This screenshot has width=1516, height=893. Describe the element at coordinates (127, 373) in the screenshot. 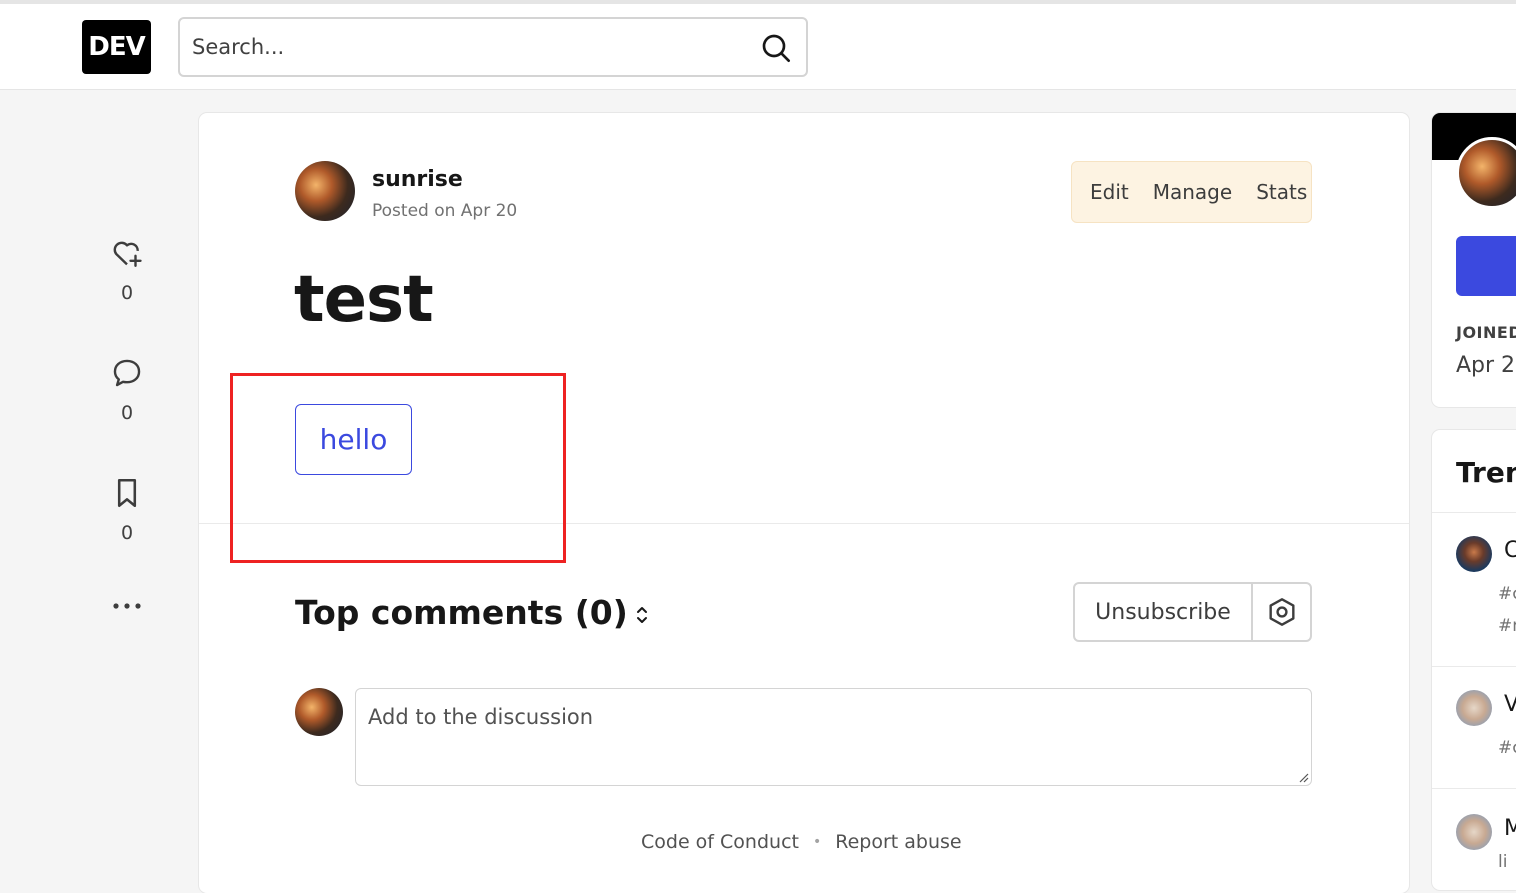

I see `comment-icon` at that location.